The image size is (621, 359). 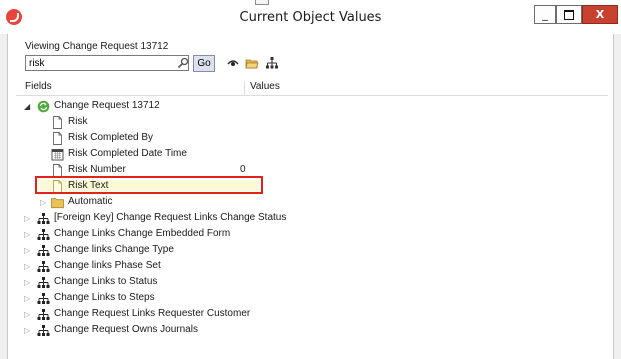 What do you see at coordinates (243, 169) in the screenshot?
I see `field-value: 0` at bounding box center [243, 169].